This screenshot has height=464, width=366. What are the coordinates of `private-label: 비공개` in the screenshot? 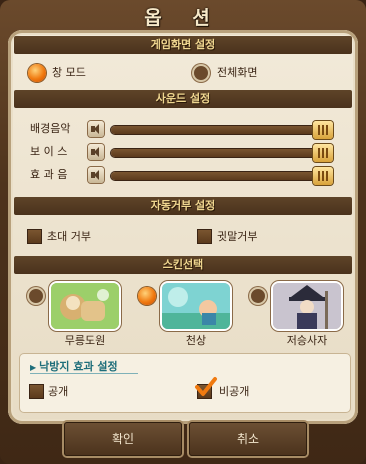 It's located at (234, 392).